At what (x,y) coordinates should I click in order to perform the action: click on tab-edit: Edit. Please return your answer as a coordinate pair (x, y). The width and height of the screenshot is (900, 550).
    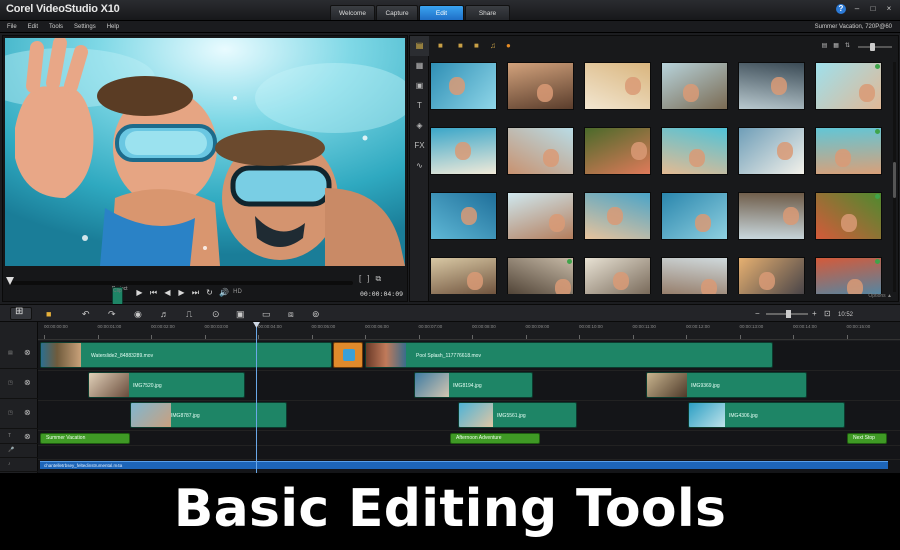
    Looking at the image, I should click on (441, 12).